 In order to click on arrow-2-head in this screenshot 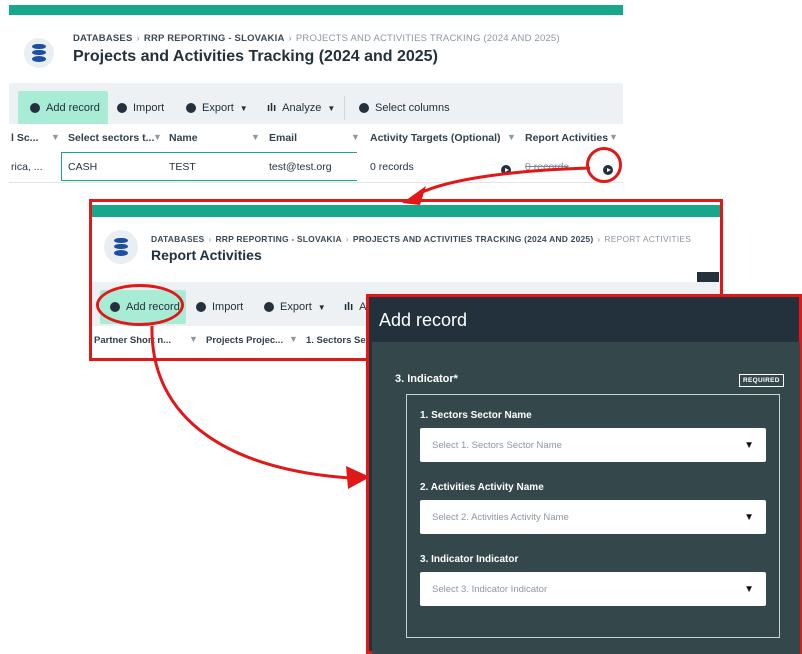, I will do `click(358, 477)`.